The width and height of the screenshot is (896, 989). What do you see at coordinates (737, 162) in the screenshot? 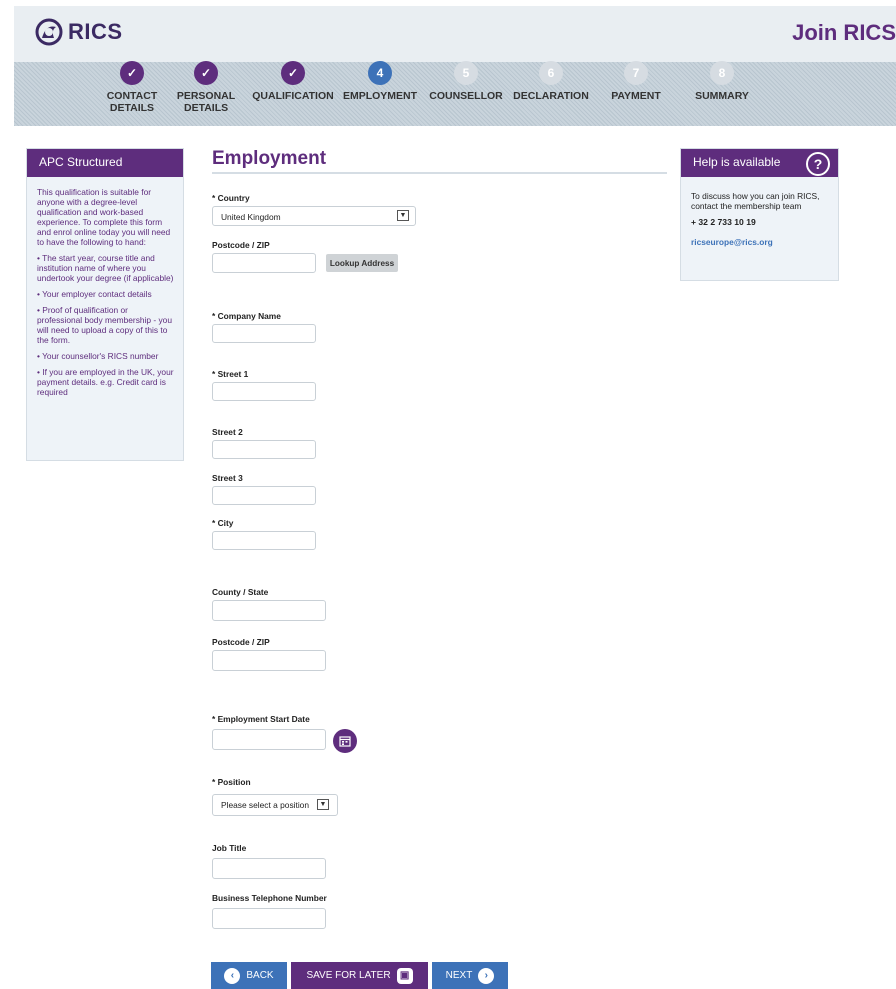
I see `help-title: Help is available` at bounding box center [737, 162].